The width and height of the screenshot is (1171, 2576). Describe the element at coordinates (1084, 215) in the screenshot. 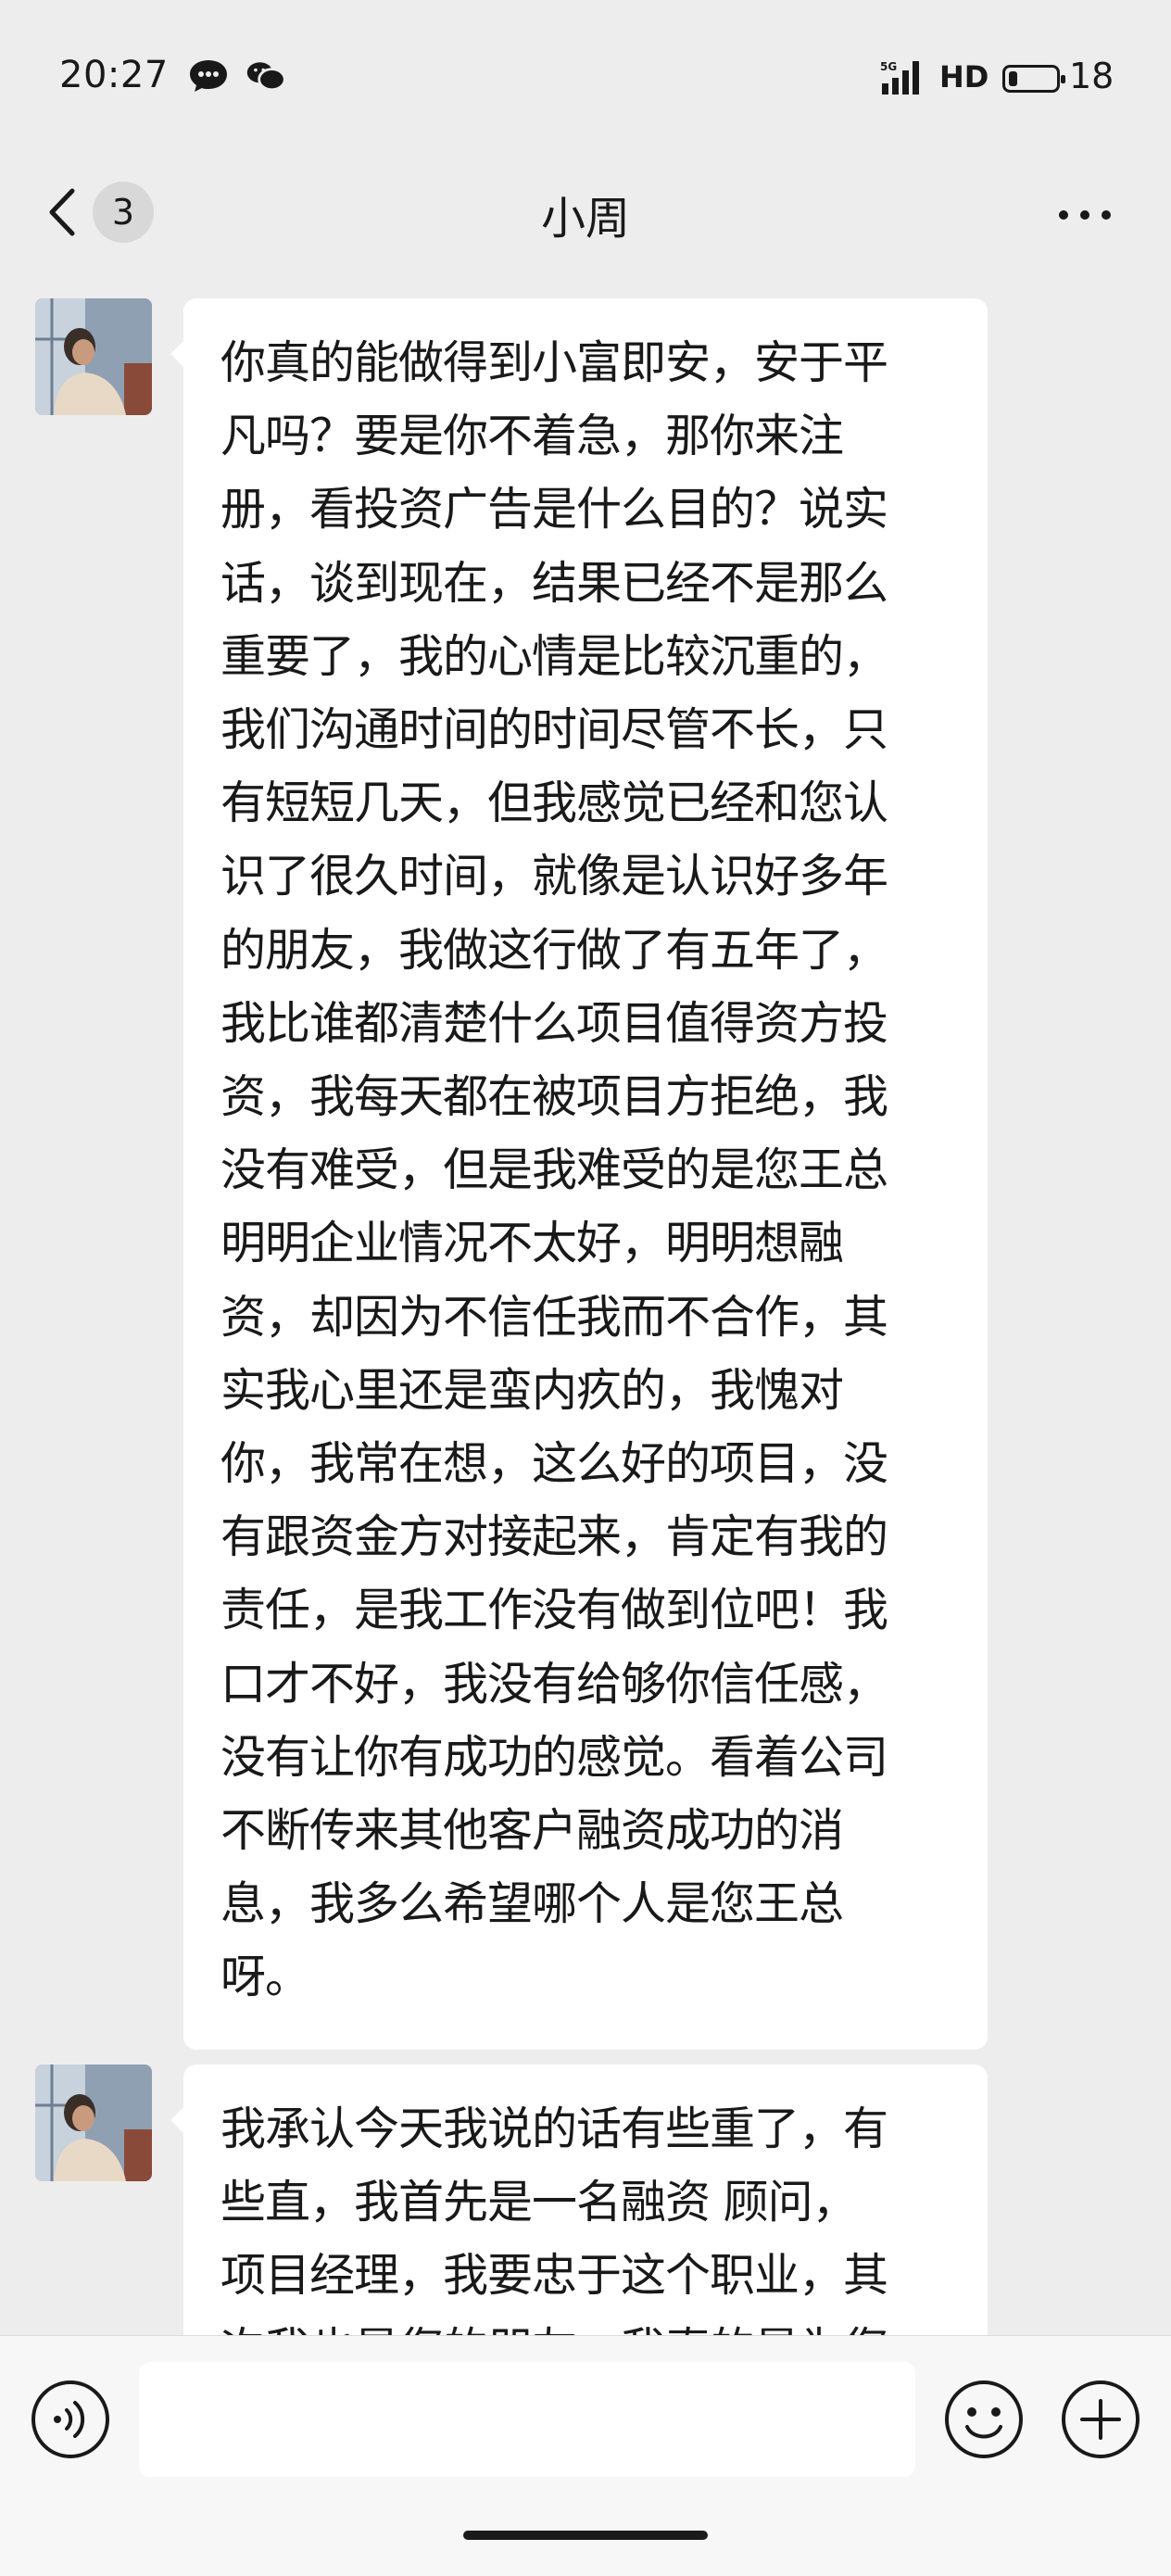

I see `more-horizontal-icon` at that location.